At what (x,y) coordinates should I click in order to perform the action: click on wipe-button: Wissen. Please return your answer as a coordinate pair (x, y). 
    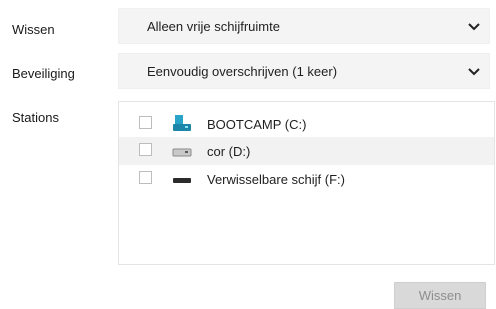
    Looking at the image, I should click on (440, 295).